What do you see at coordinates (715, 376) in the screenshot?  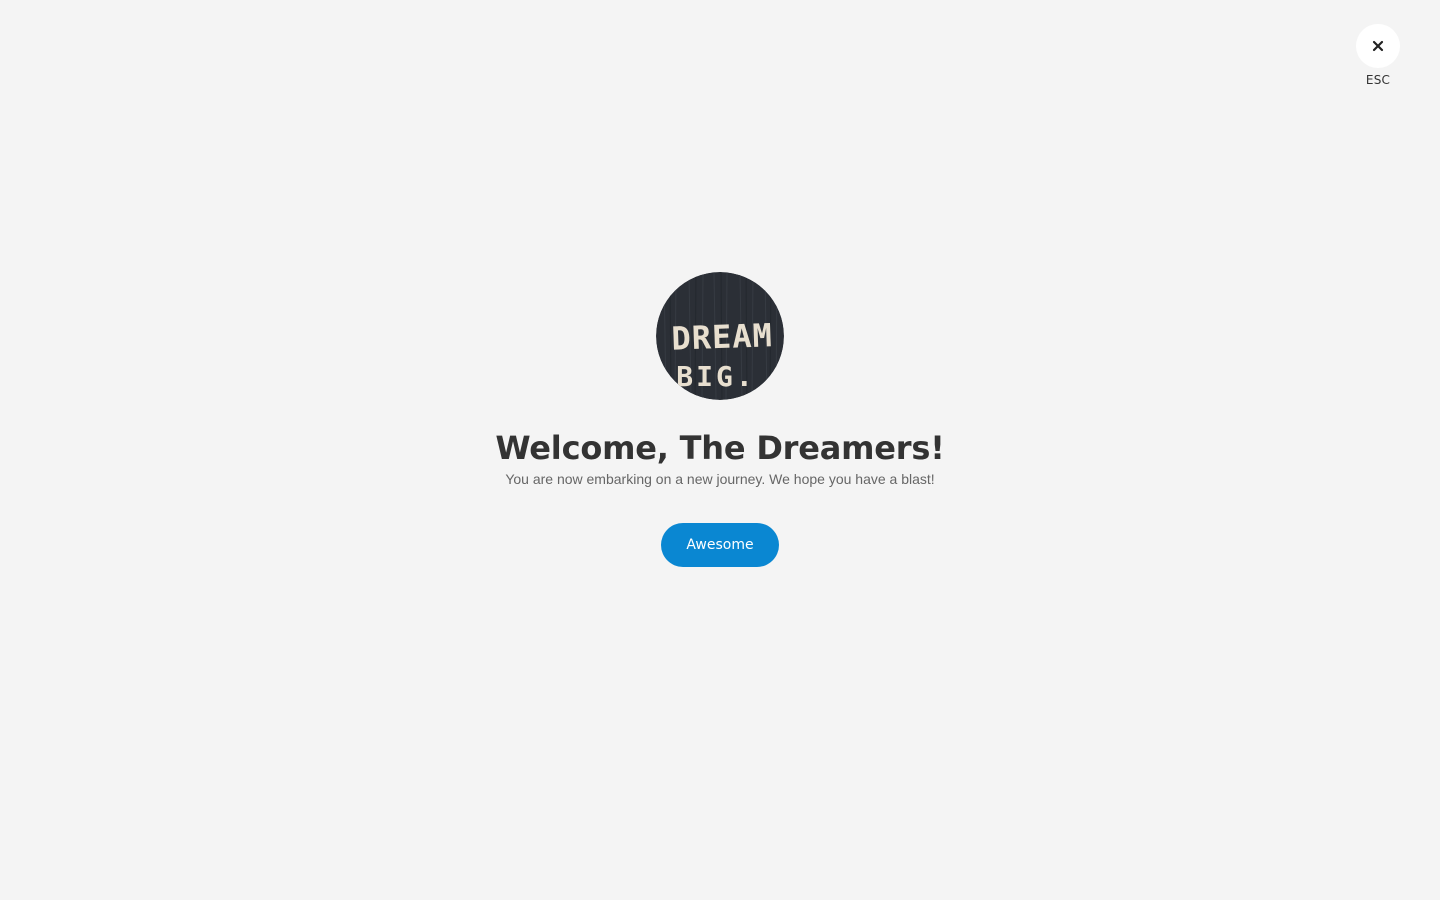 I see `avatar-text-big: BIG.` at bounding box center [715, 376].